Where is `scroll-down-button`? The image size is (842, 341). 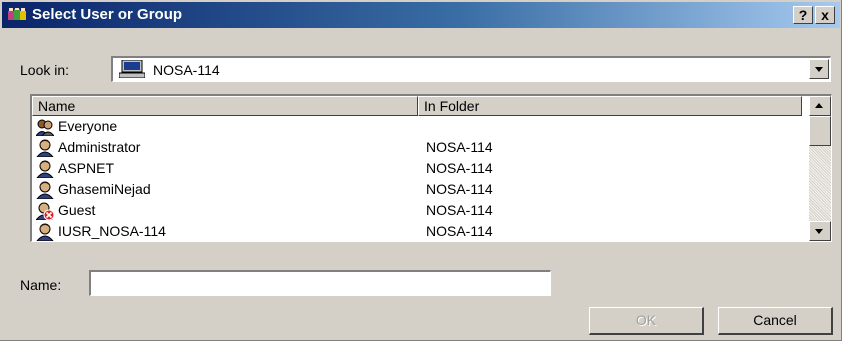
scroll-down-button is located at coordinates (820, 231).